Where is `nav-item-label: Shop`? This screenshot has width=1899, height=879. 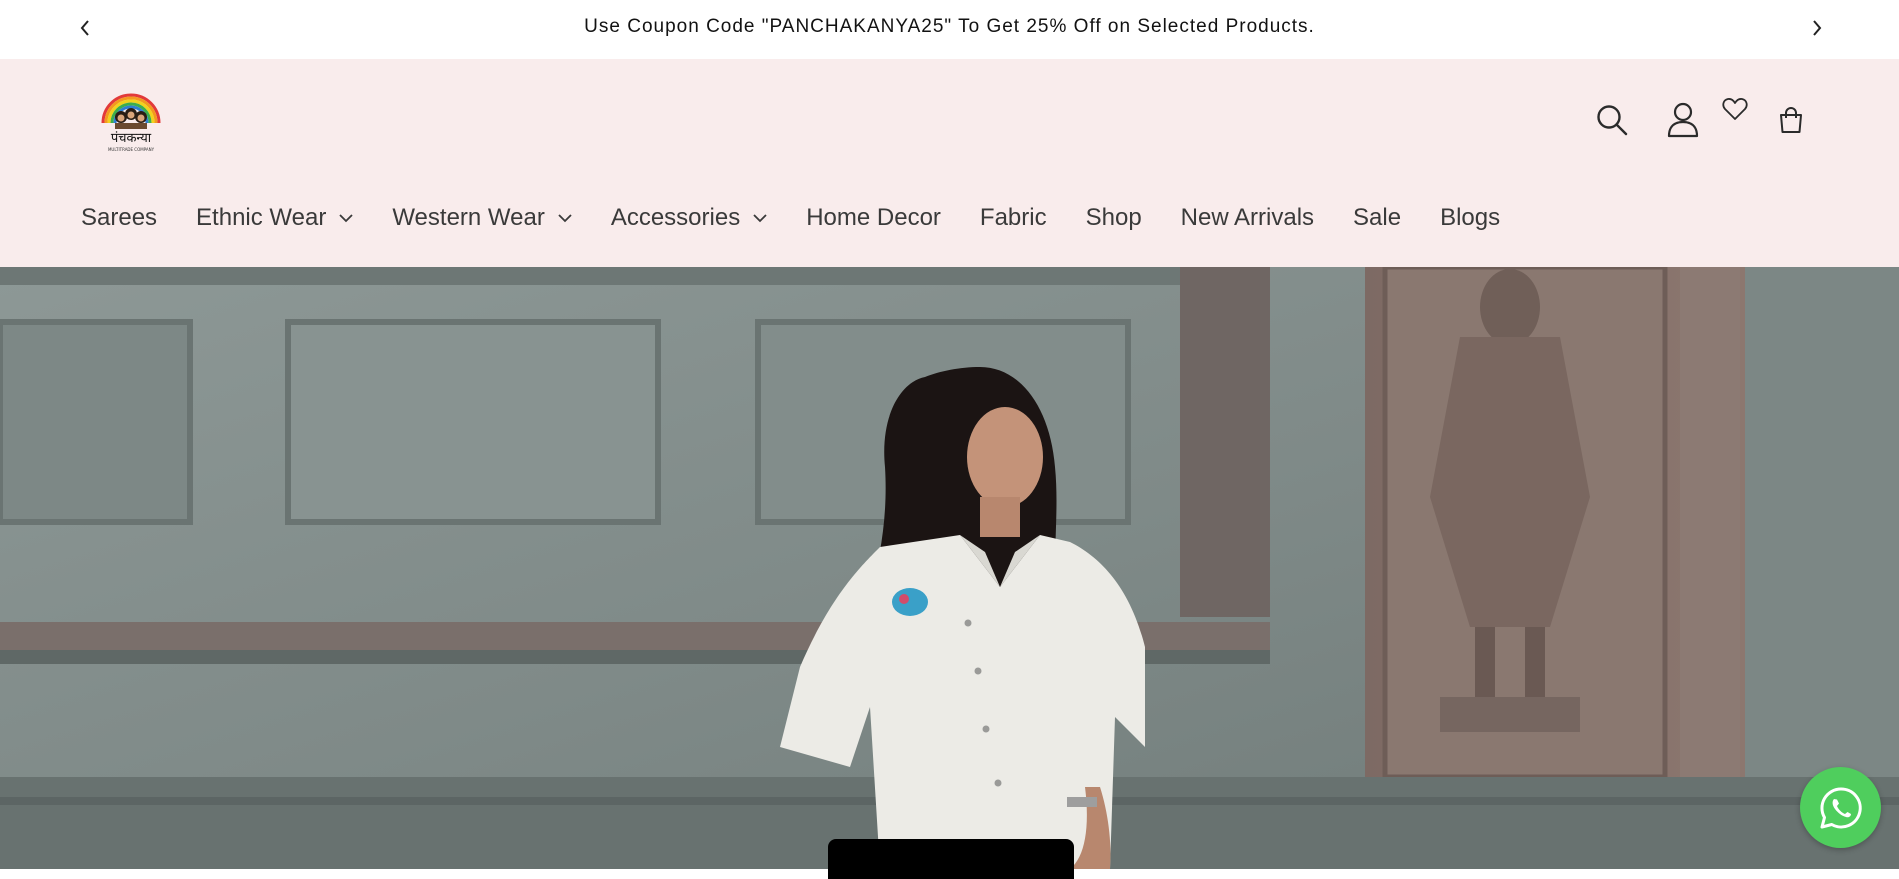 nav-item-label: Shop is located at coordinates (1113, 217).